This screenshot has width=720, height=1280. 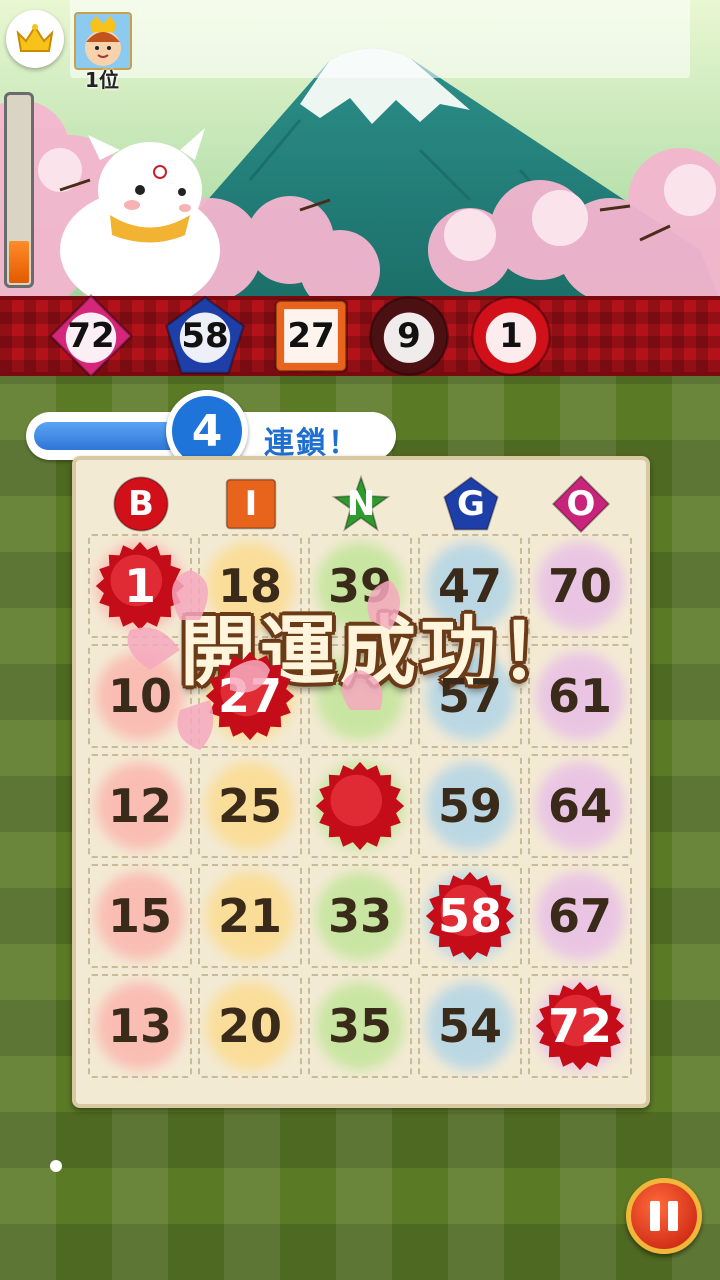 I want to click on column-header-o: O, so click(x=581, y=504).